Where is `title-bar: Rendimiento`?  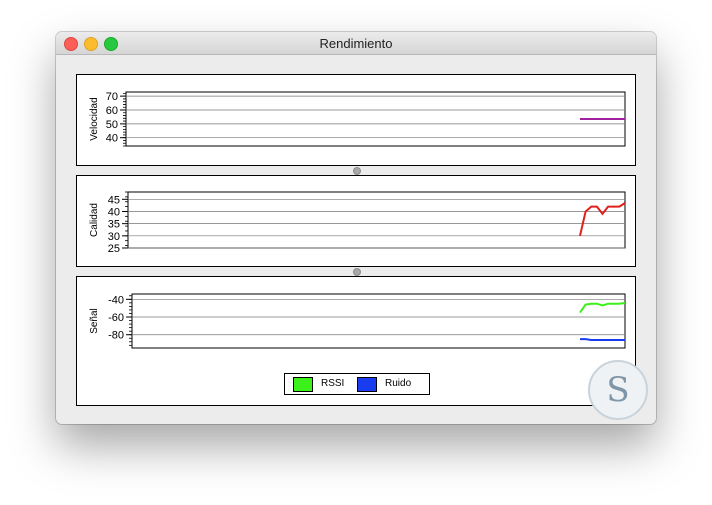 title-bar: Rendimiento is located at coordinates (356, 43).